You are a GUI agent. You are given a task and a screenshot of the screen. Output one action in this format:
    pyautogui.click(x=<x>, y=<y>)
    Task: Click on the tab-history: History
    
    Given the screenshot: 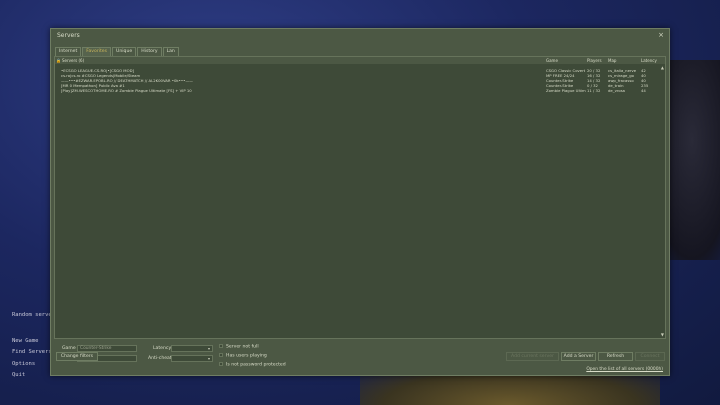 What is the action you would take?
    pyautogui.click(x=149, y=51)
    